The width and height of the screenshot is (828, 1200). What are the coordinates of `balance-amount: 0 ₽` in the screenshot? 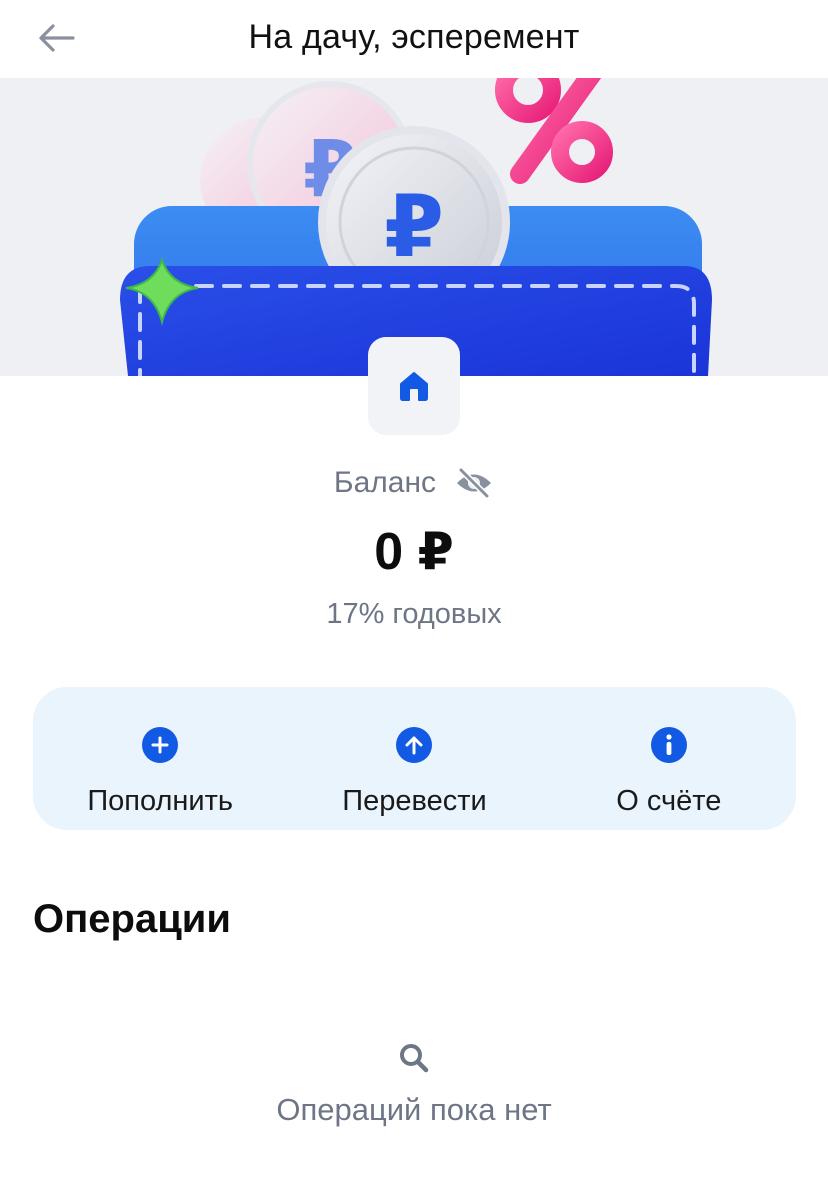 It's located at (414, 552).